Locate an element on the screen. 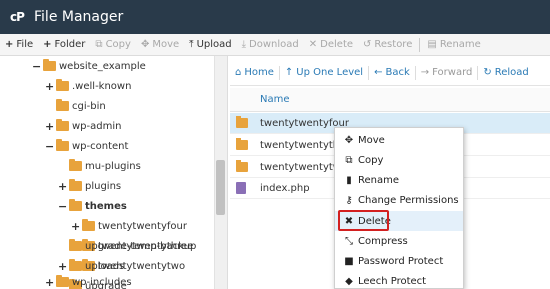  tree-item-wp-includes: + wp-includes is located at coordinates (88, 280).